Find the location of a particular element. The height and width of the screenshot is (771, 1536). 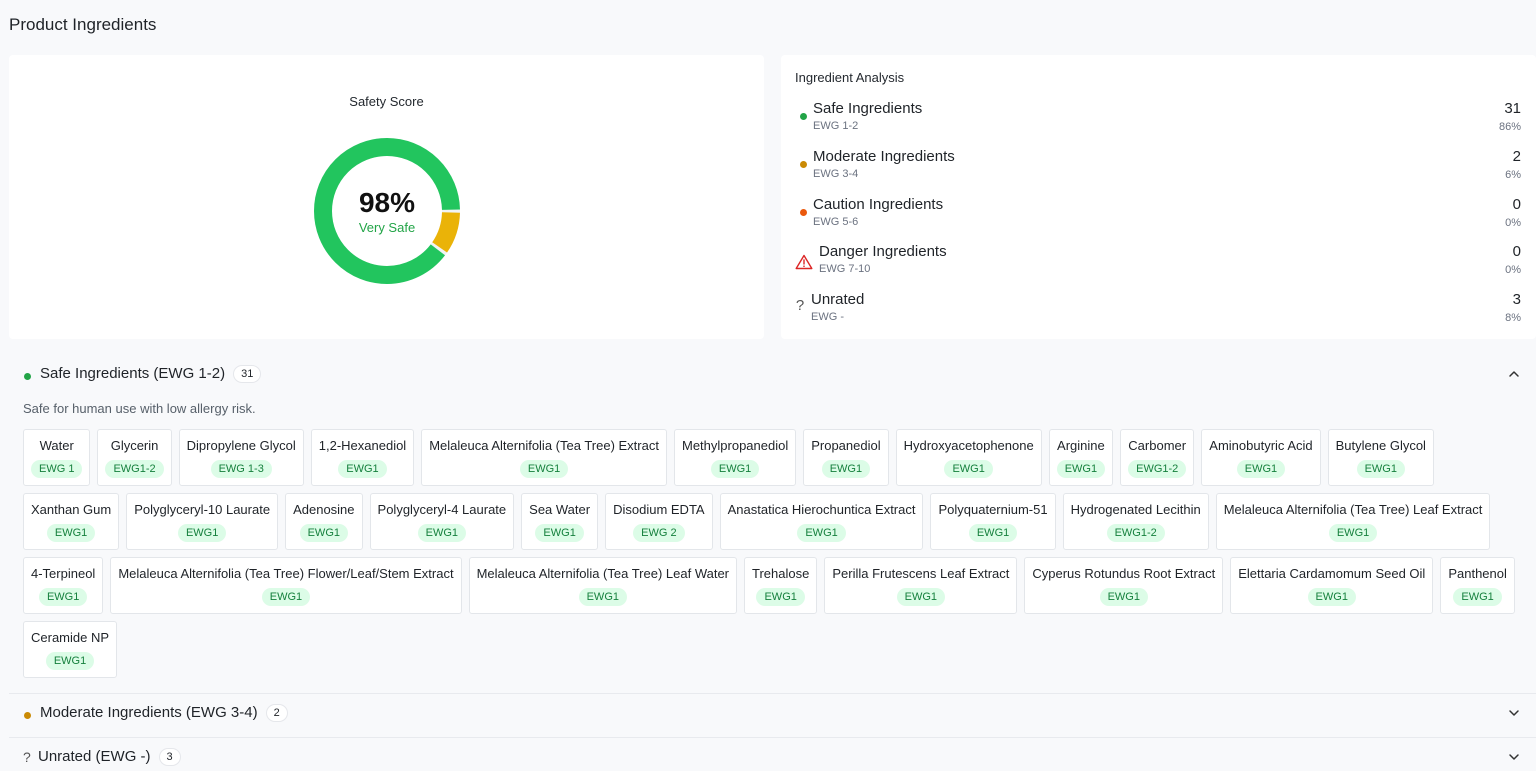

ingredient-chip: Methylpropanediol EWG1 is located at coordinates (735, 457).